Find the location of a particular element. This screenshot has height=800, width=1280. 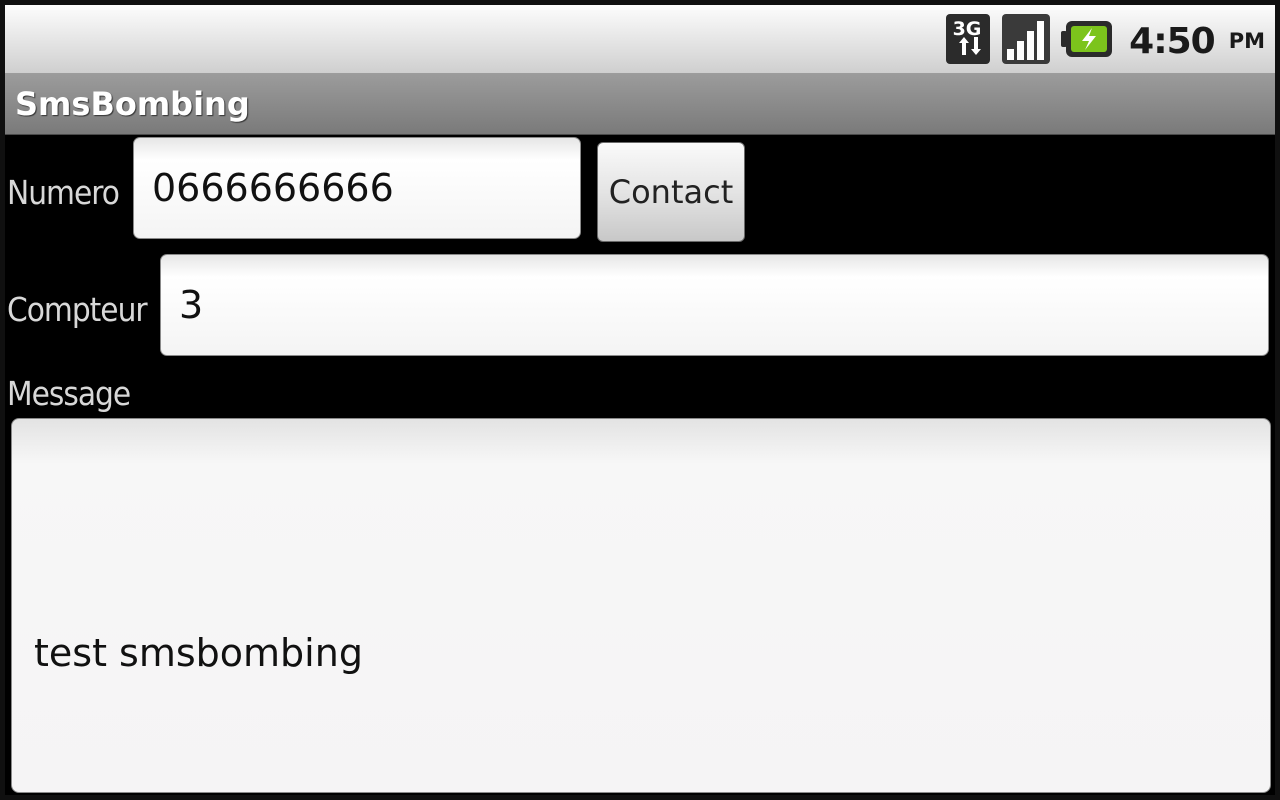

contact-button: Contact is located at coordinates (671, 192).